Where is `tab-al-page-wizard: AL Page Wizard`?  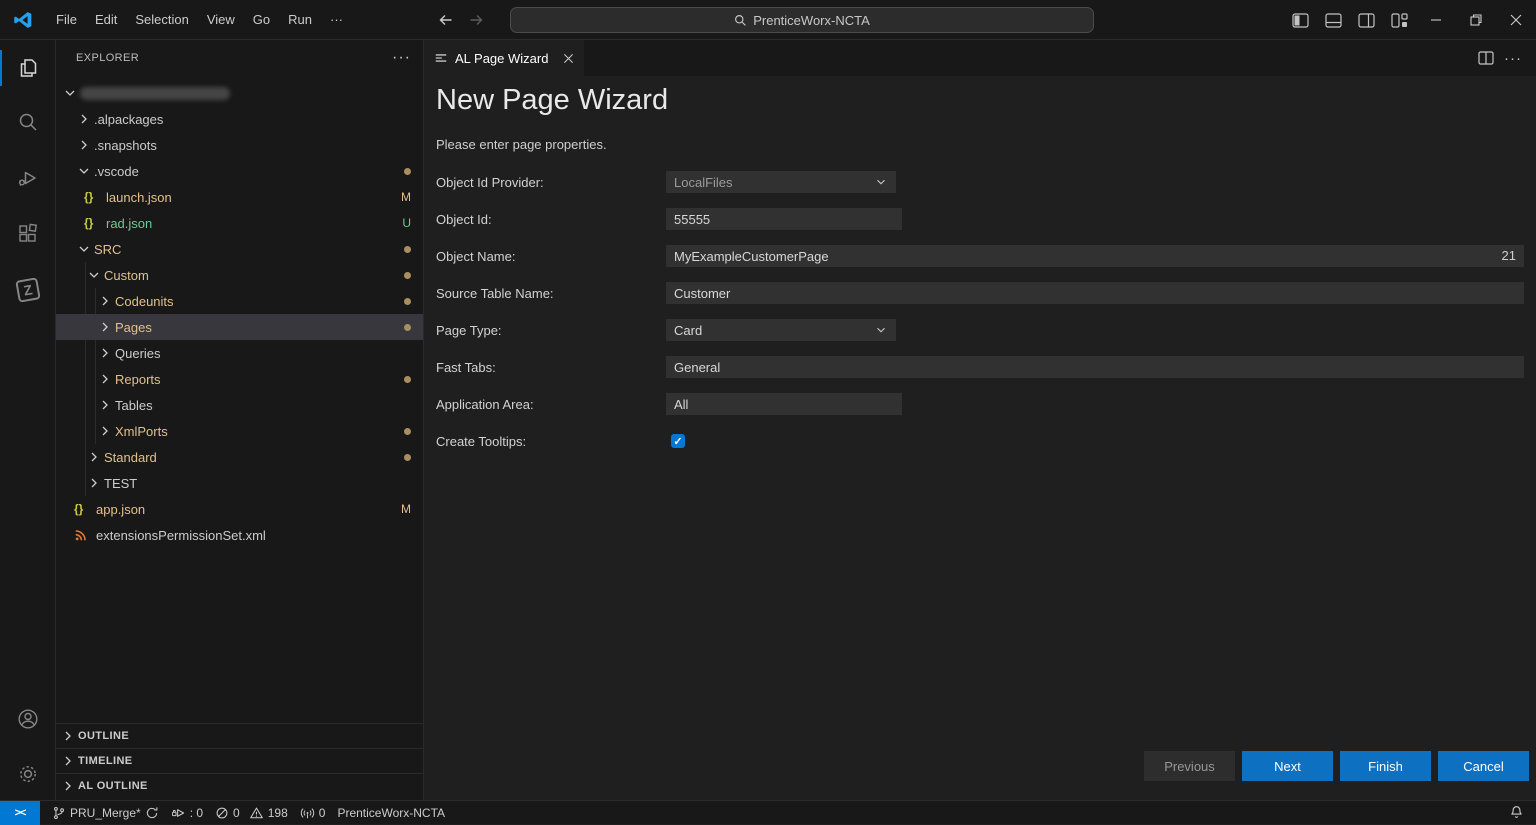 tab-al-page-wizard: AL Page Wizard is located at coordinates (504, 58).